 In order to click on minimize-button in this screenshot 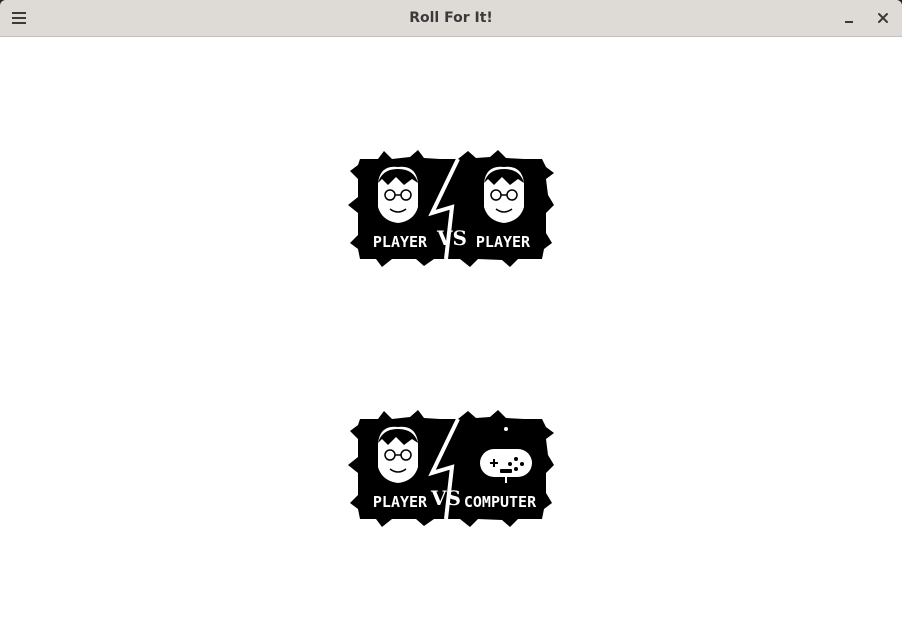, I will do `click(849, 18)`.